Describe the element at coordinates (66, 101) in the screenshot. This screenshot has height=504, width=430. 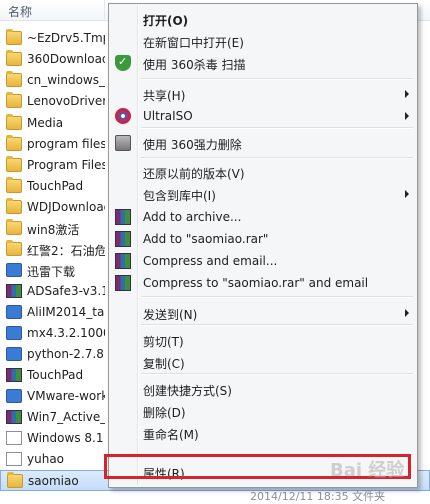
I see `file-name: LenovoDrivers` at that location.